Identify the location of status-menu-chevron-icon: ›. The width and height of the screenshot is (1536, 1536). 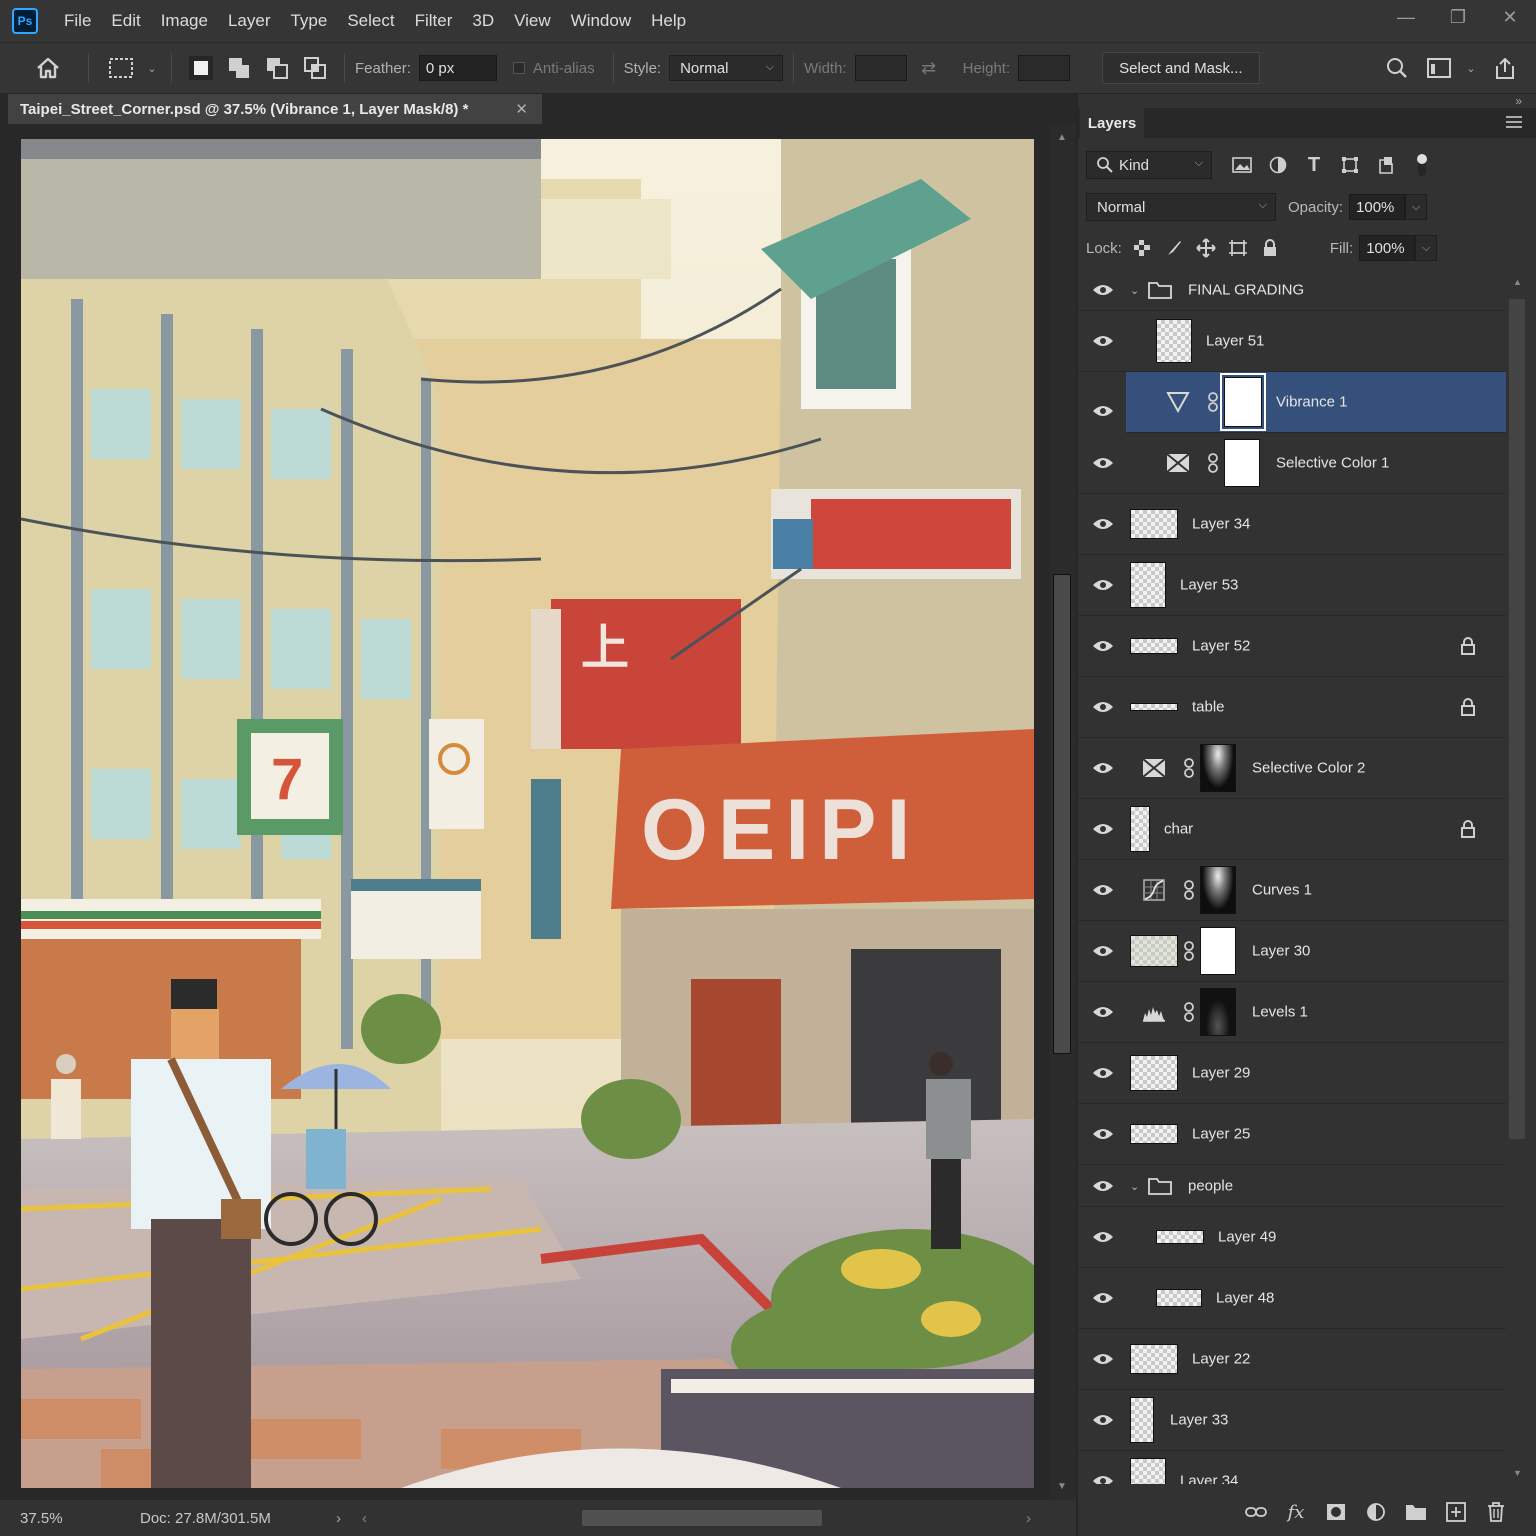
(349, 1518).